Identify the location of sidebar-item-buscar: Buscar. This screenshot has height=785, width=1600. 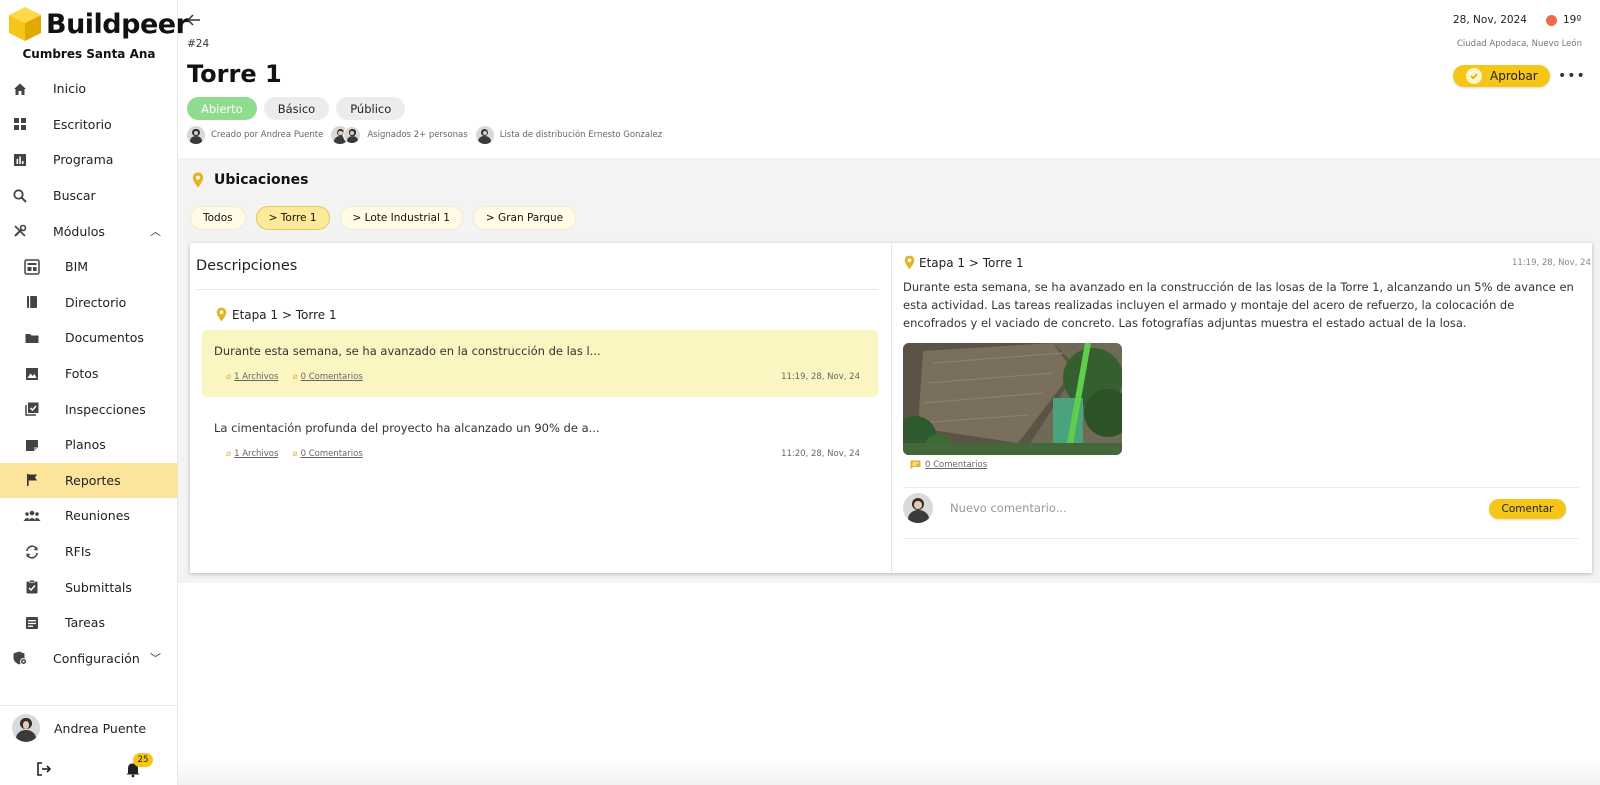
(89, 196).